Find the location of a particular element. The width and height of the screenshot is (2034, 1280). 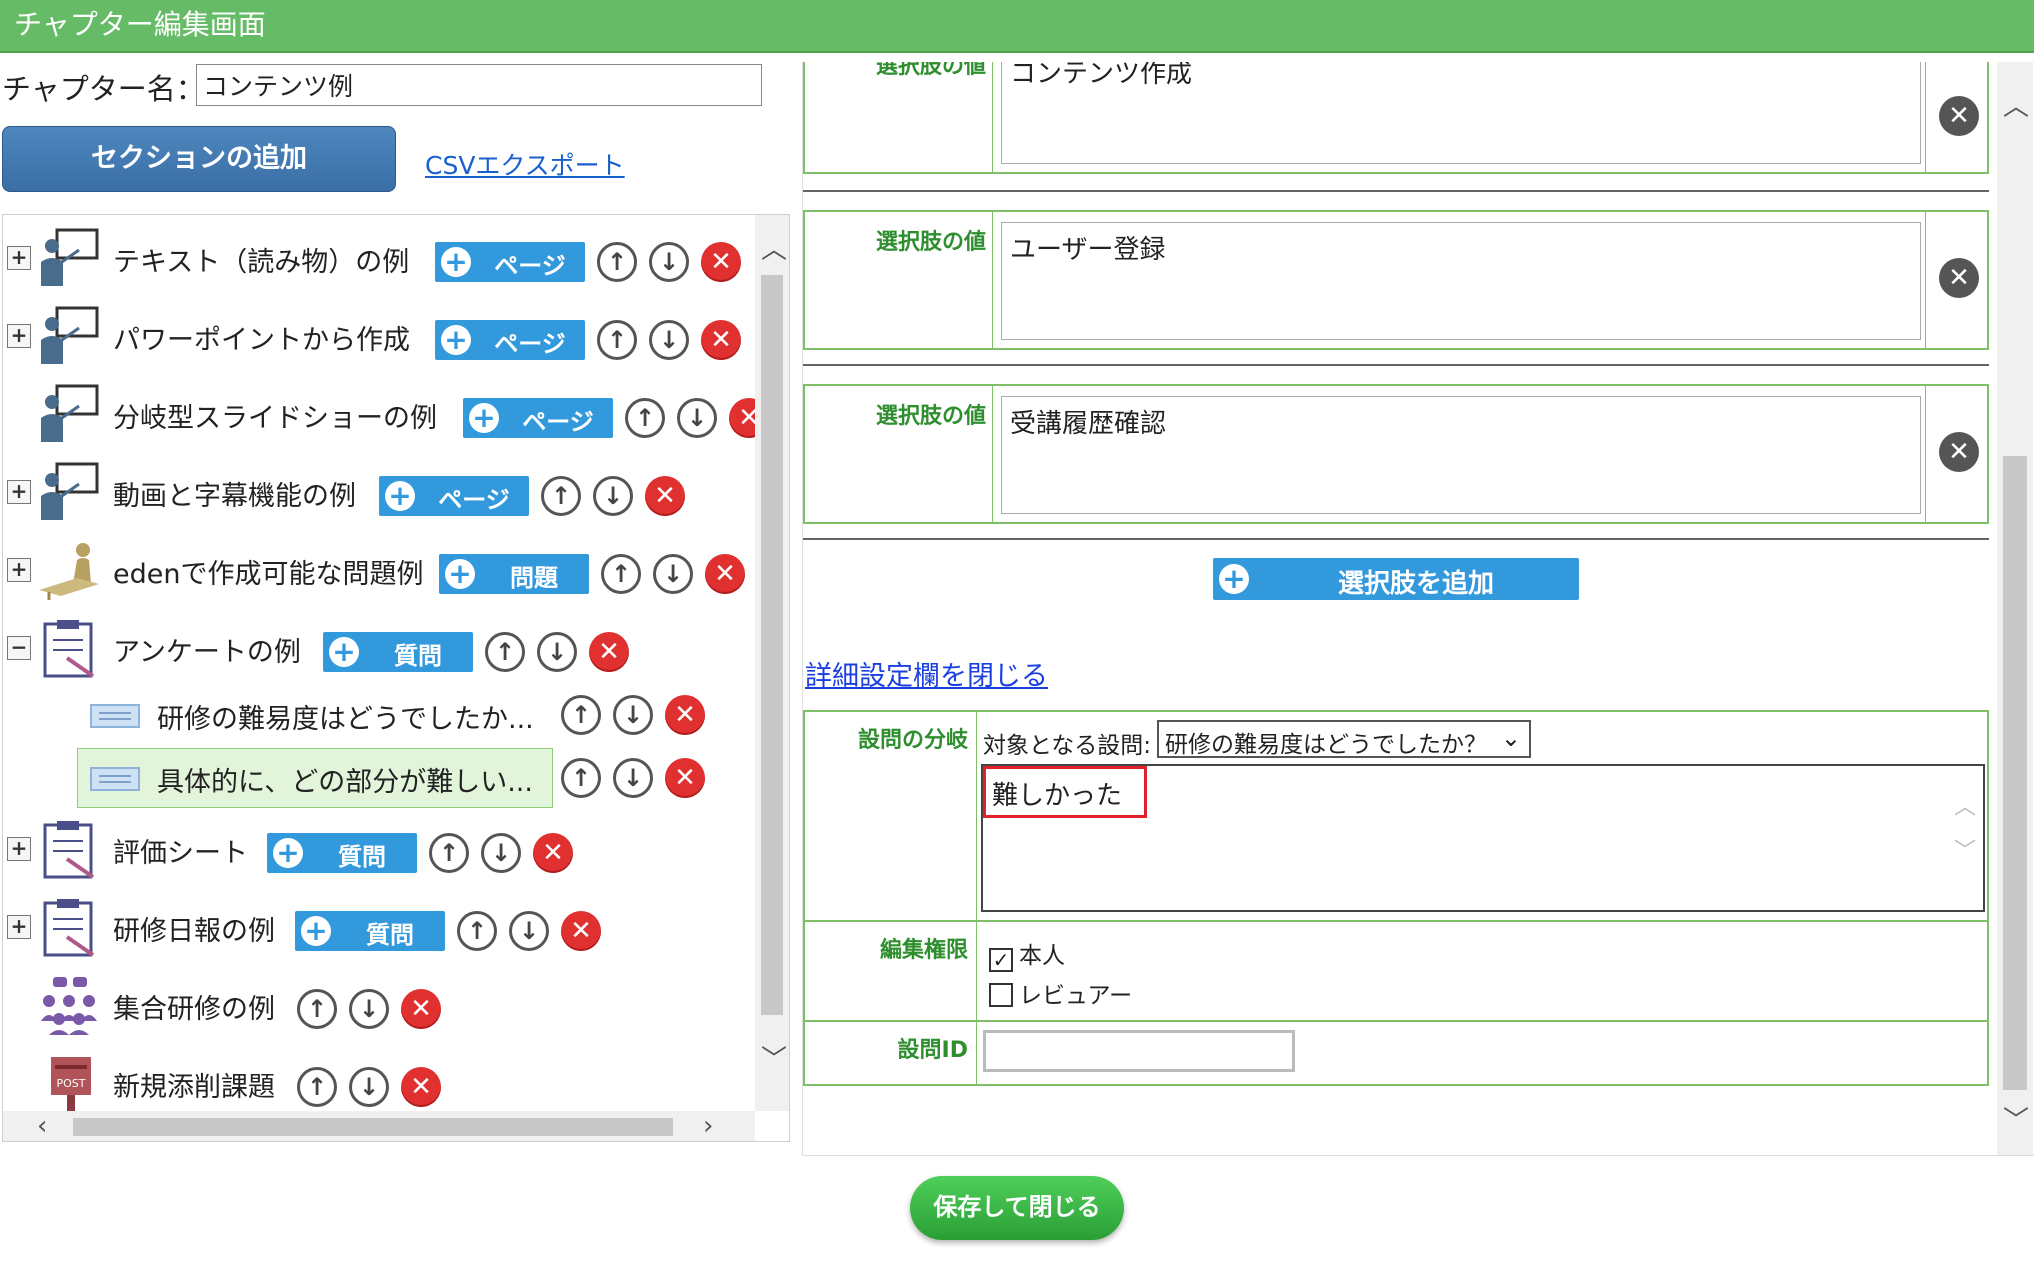

tree-vertical-scrollbar: ︿ ﹀ is located at coordinates (772, 663).